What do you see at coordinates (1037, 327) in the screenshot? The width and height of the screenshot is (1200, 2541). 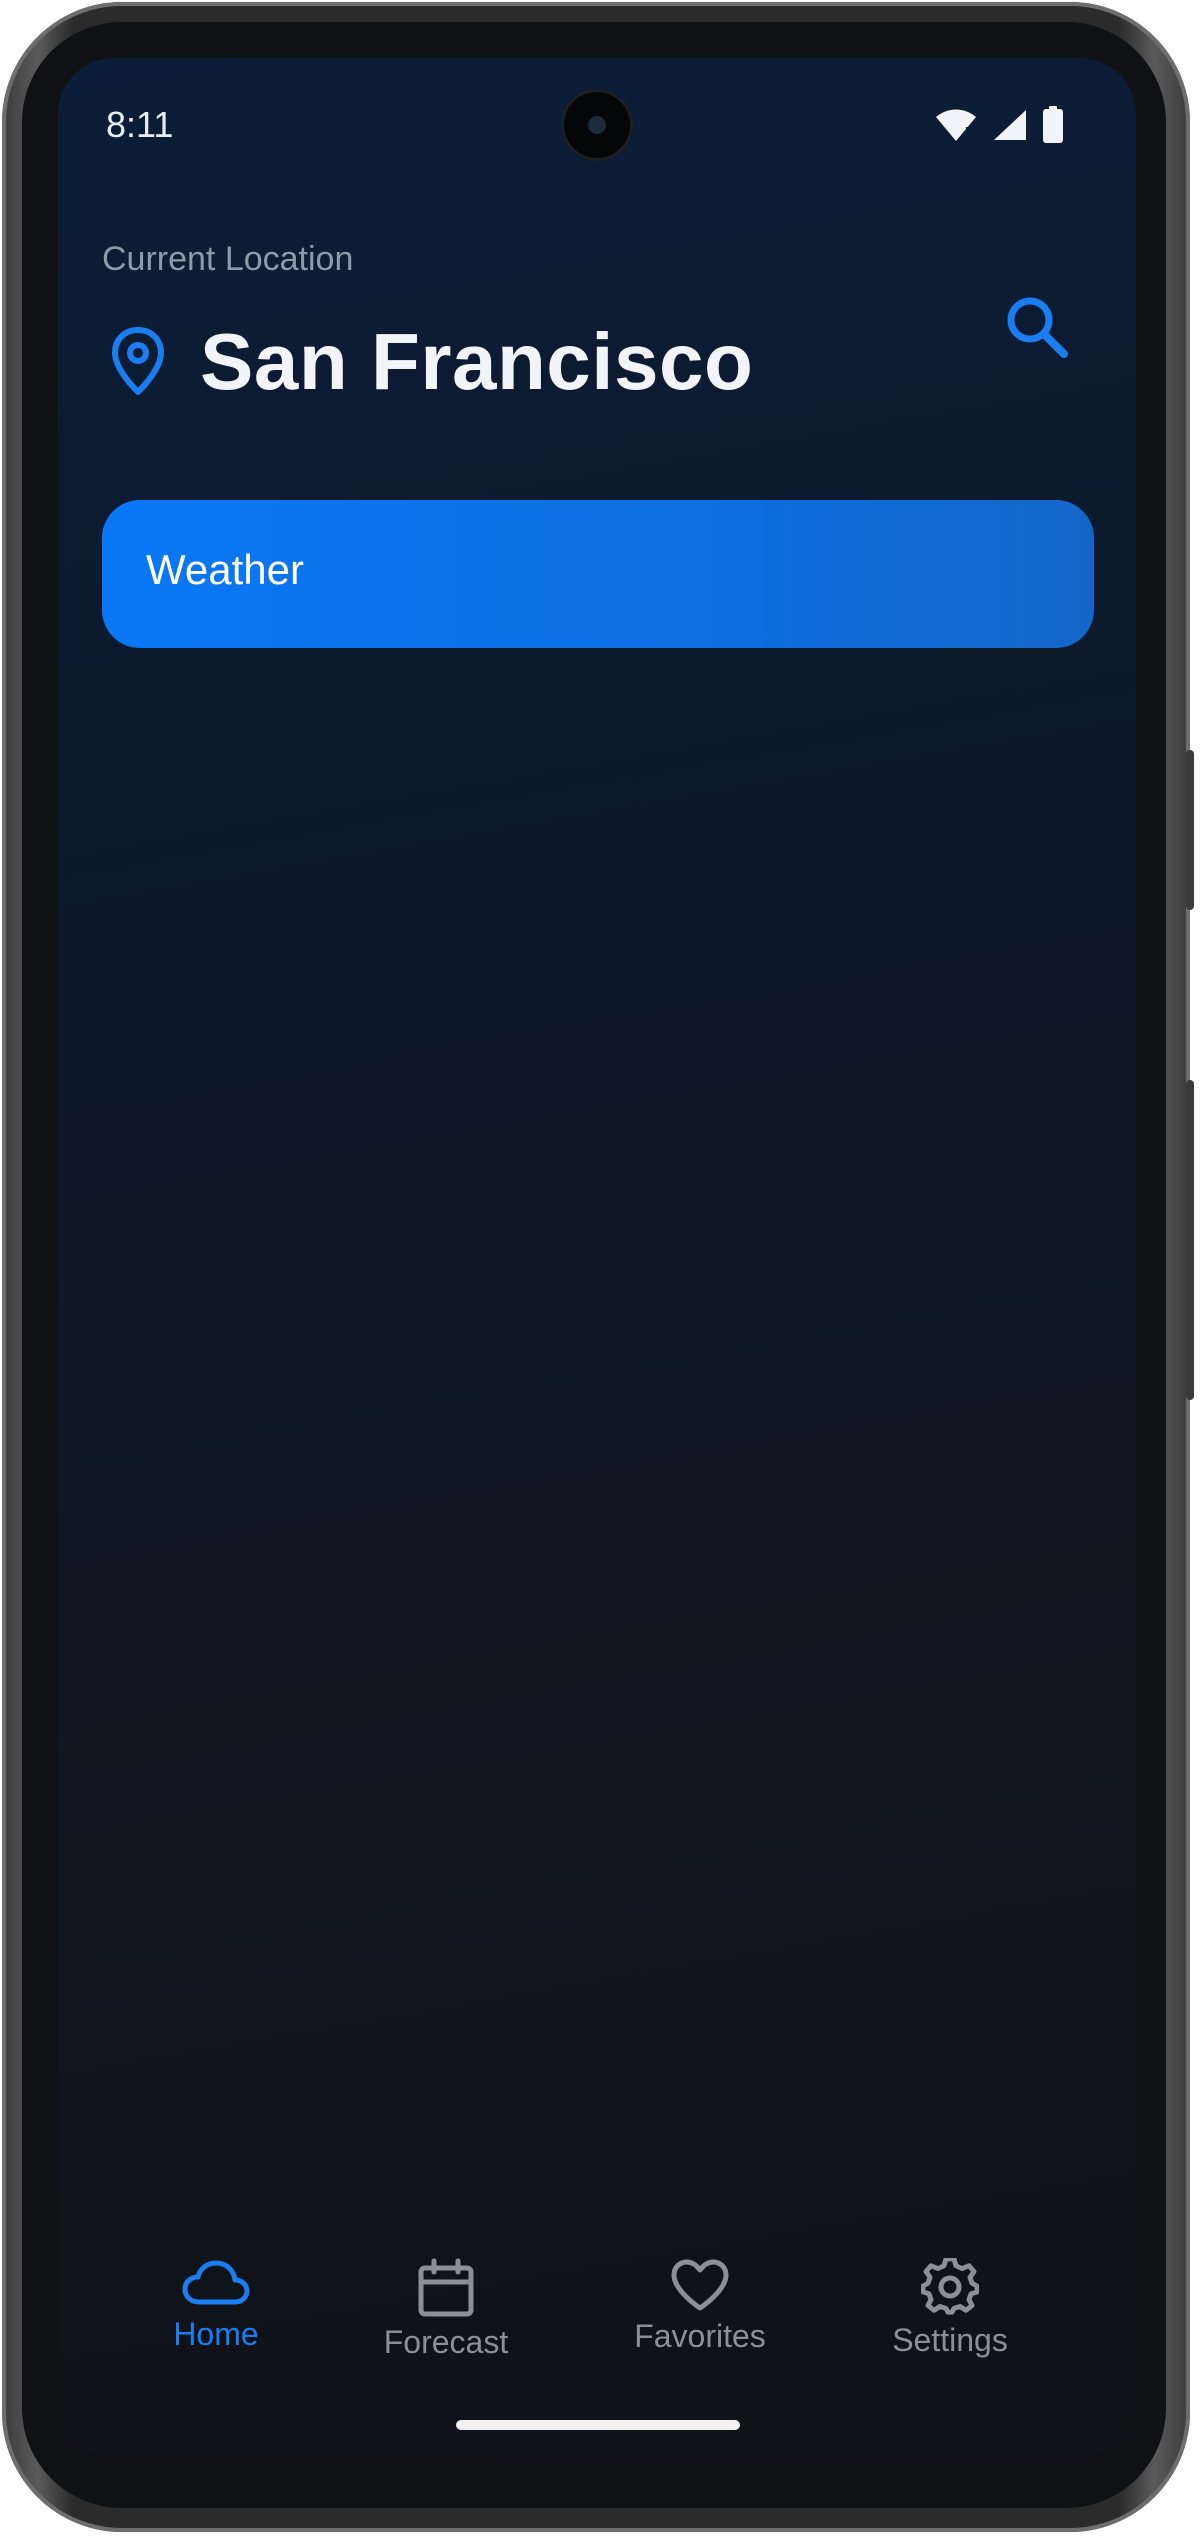 I see `search-icon` at bounding box center [1037, 327].